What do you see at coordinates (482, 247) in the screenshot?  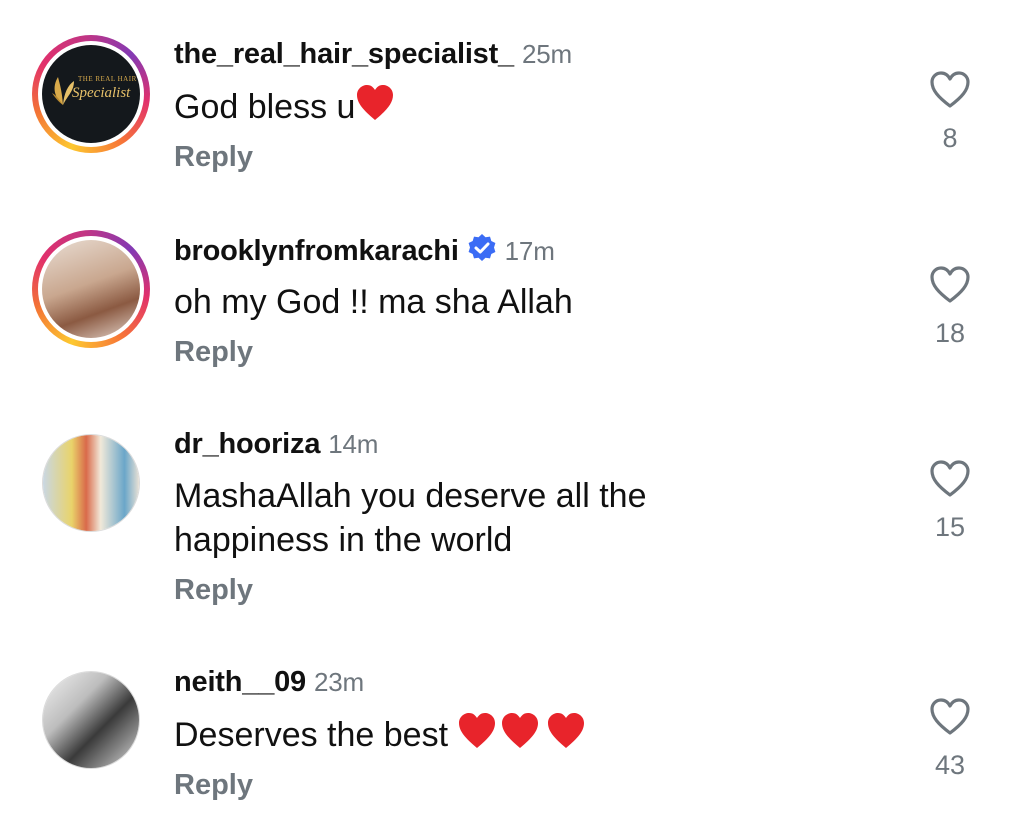 I see `verified-badge-icon` at bounding box center [482, 247].